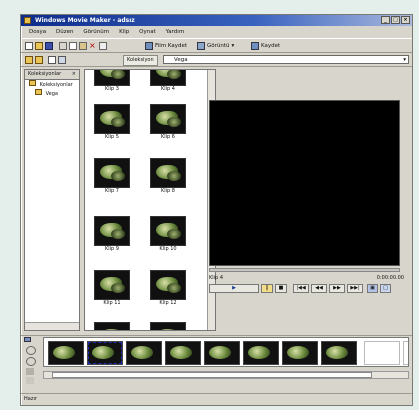 Image resolution: width=419 pixels, height=410 pixels. I want to click on stop-button: ■, so click(281, 288).